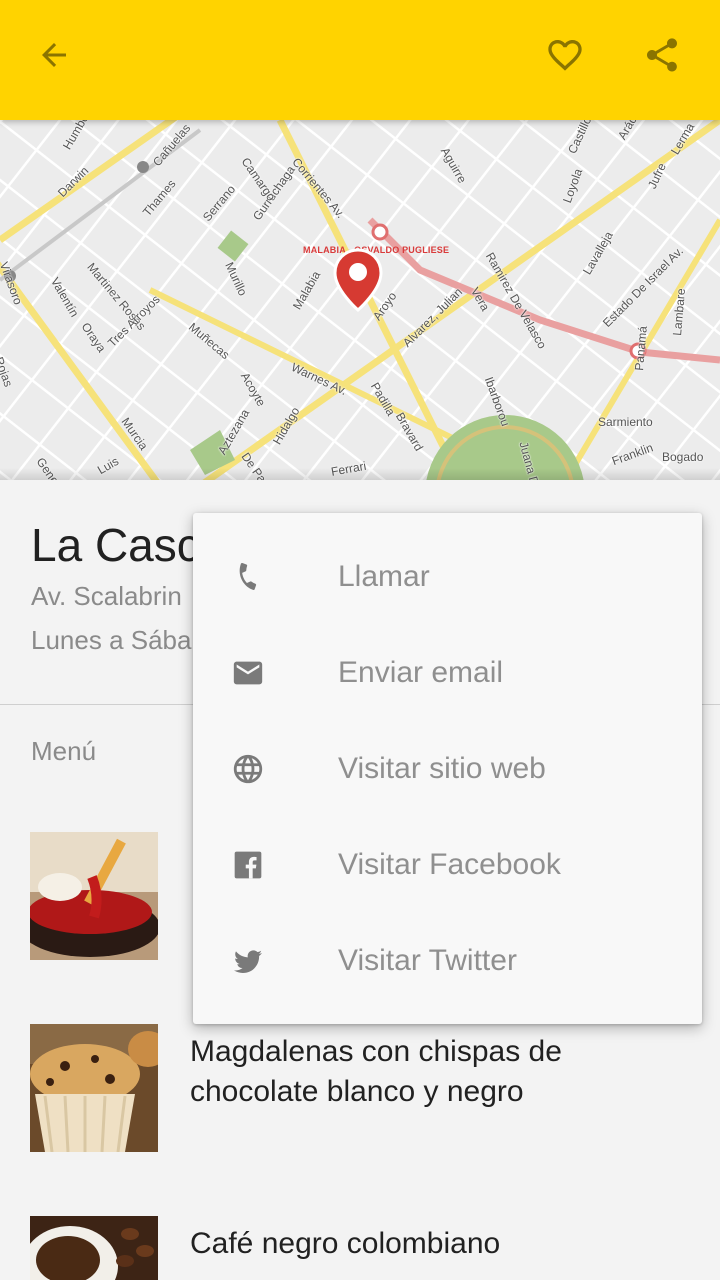  I want to click on share-icon, so click(662, 55).